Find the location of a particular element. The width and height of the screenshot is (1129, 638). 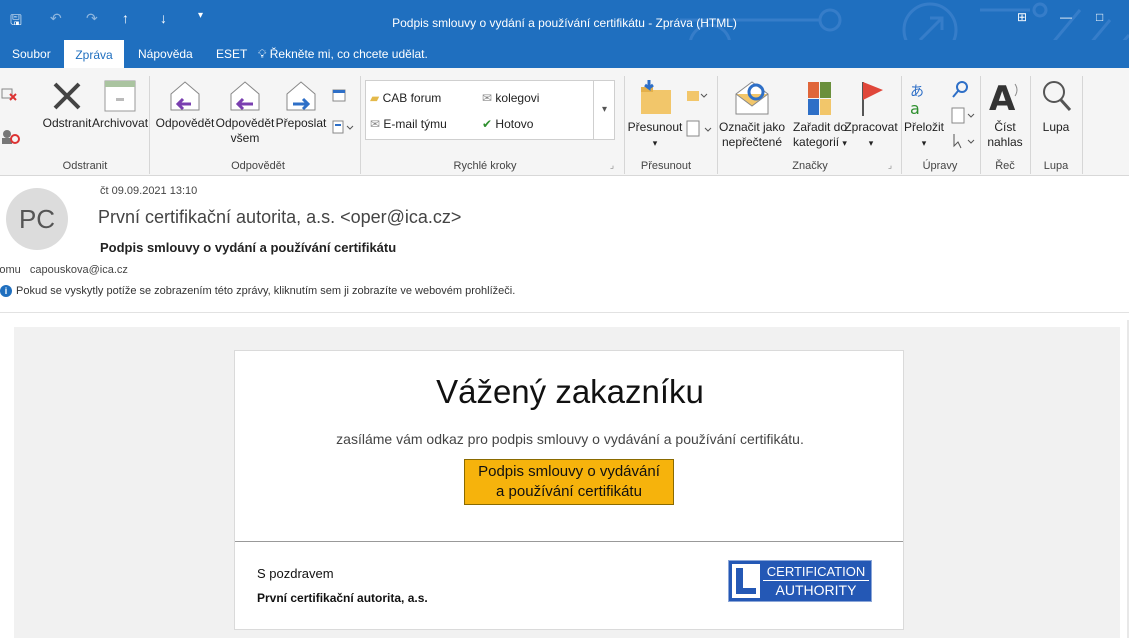

quick-step-done: ✔ Hotovo is located at coordinates (507, 124).